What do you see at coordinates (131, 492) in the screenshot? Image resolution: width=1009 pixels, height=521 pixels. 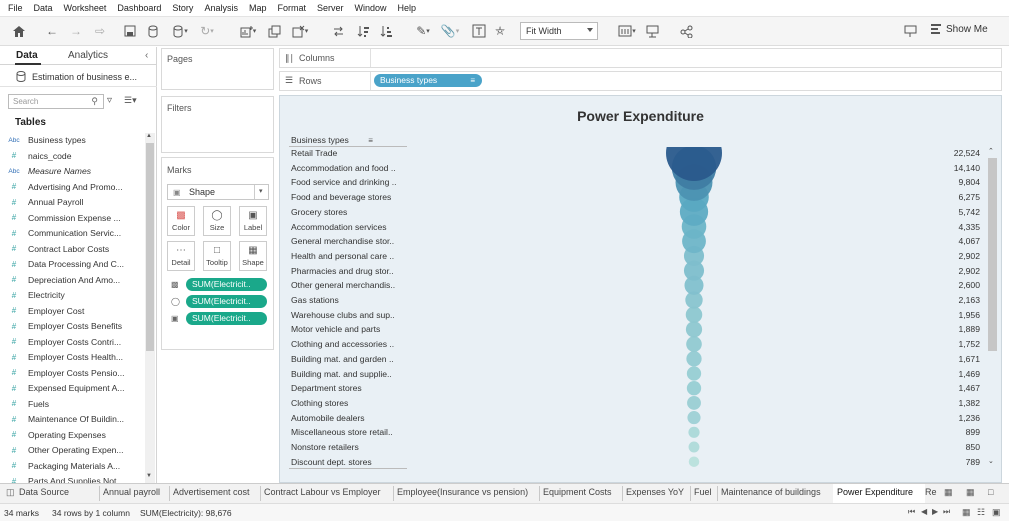 I see `tab-annual-payroll: Annual payroll` at bounding box center [131, 492].